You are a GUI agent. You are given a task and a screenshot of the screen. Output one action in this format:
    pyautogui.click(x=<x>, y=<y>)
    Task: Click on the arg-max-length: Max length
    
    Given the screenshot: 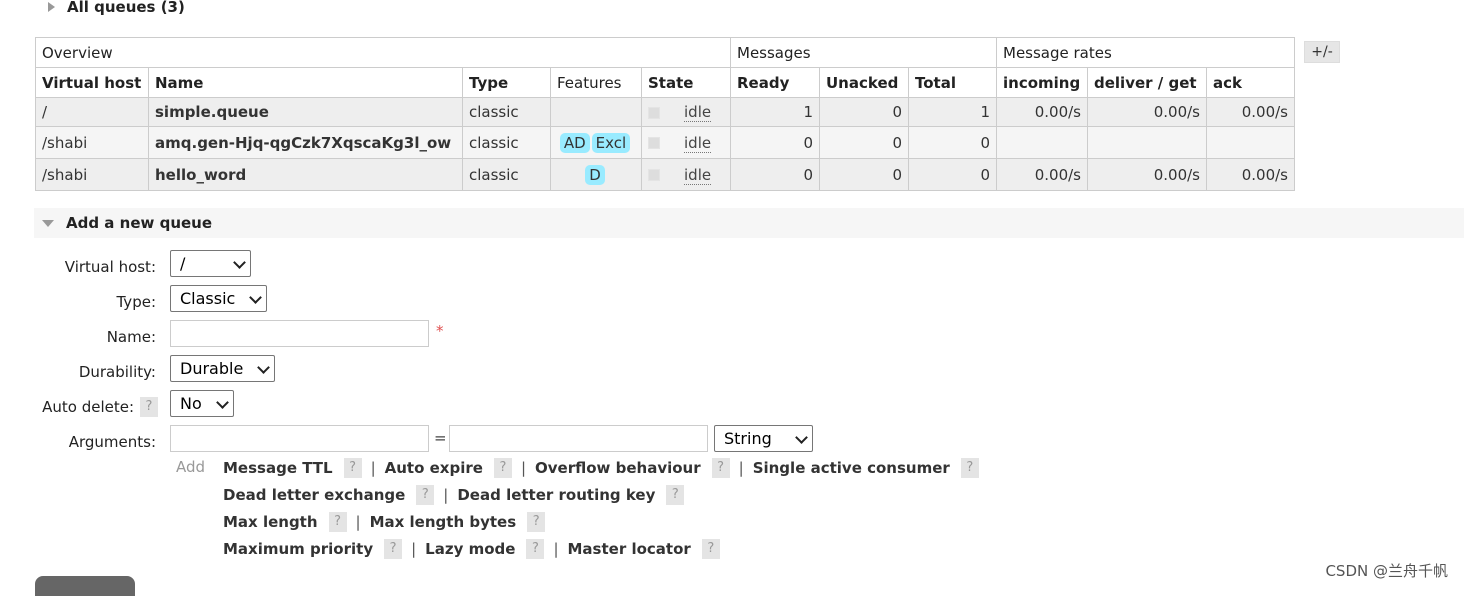 What is the action you would take?
    pyautogui.click(x=270, y=522)
    